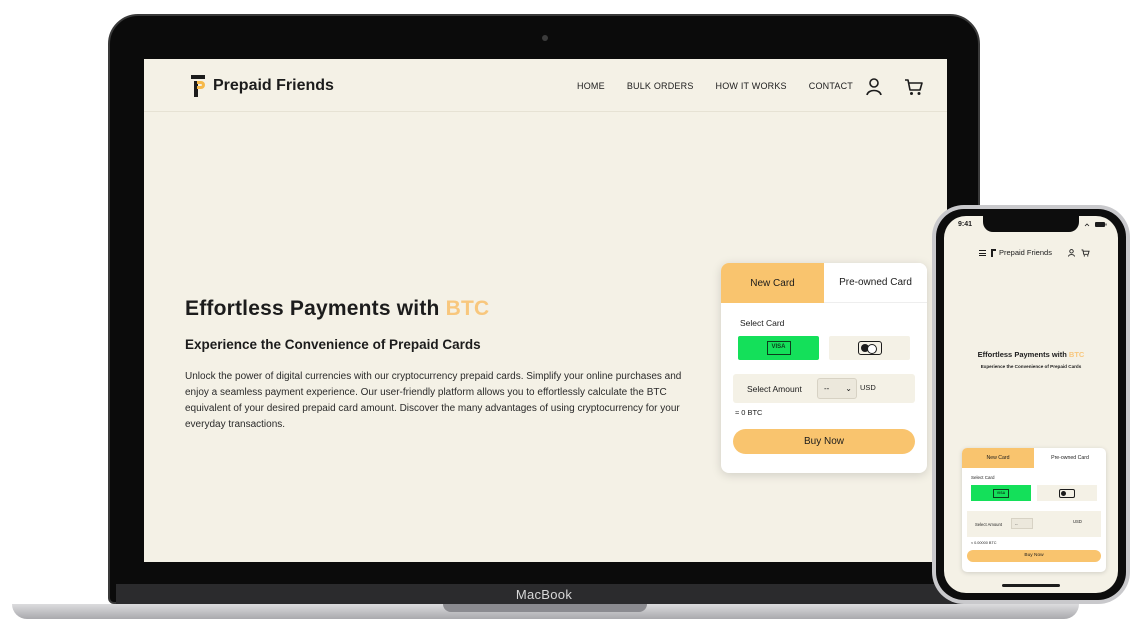  What do you see at coordinates (273, 85) in the screenshot?
I see `logo-text: Prepaid Friends` at bounding box center [273, 85].